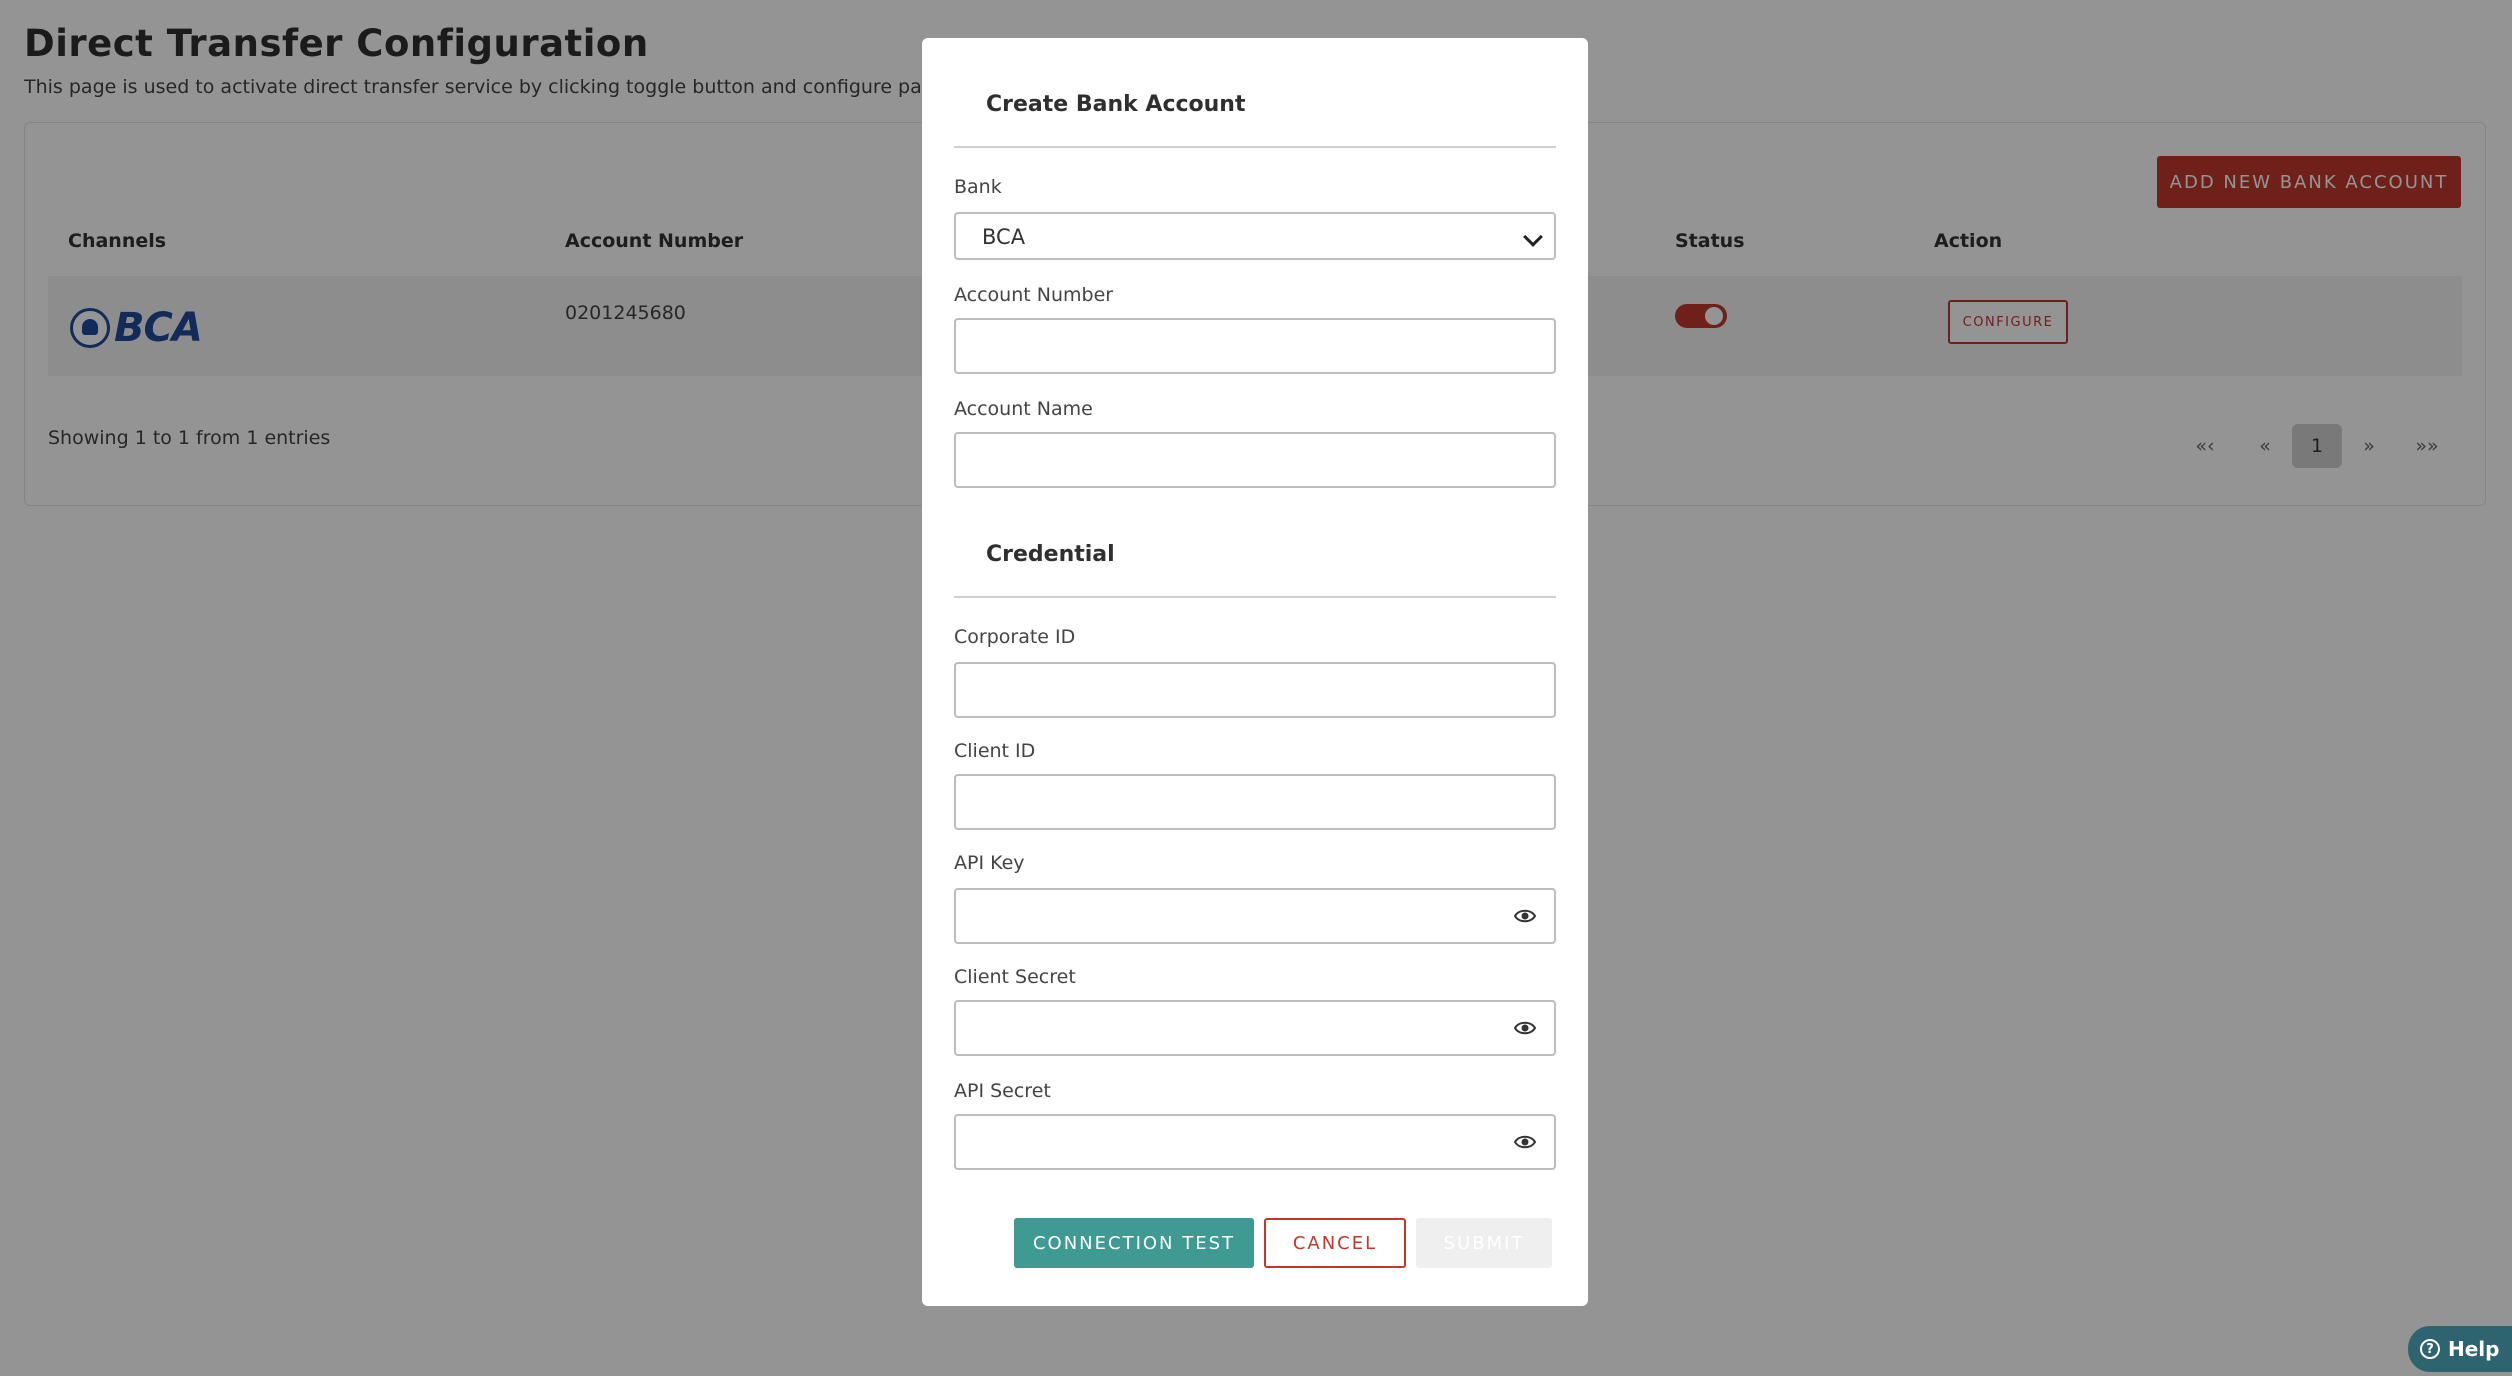 This screenshot has width=2512, height=1376. Describe the element at coordinates (1255, 236) in the screenshot. I see `bank-select: BCA` at that location.